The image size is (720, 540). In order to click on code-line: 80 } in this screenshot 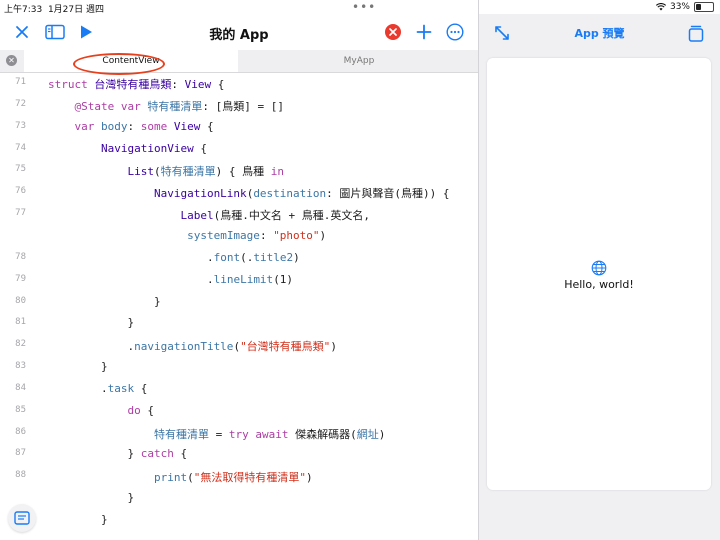, I will do `click(239, 302)`.